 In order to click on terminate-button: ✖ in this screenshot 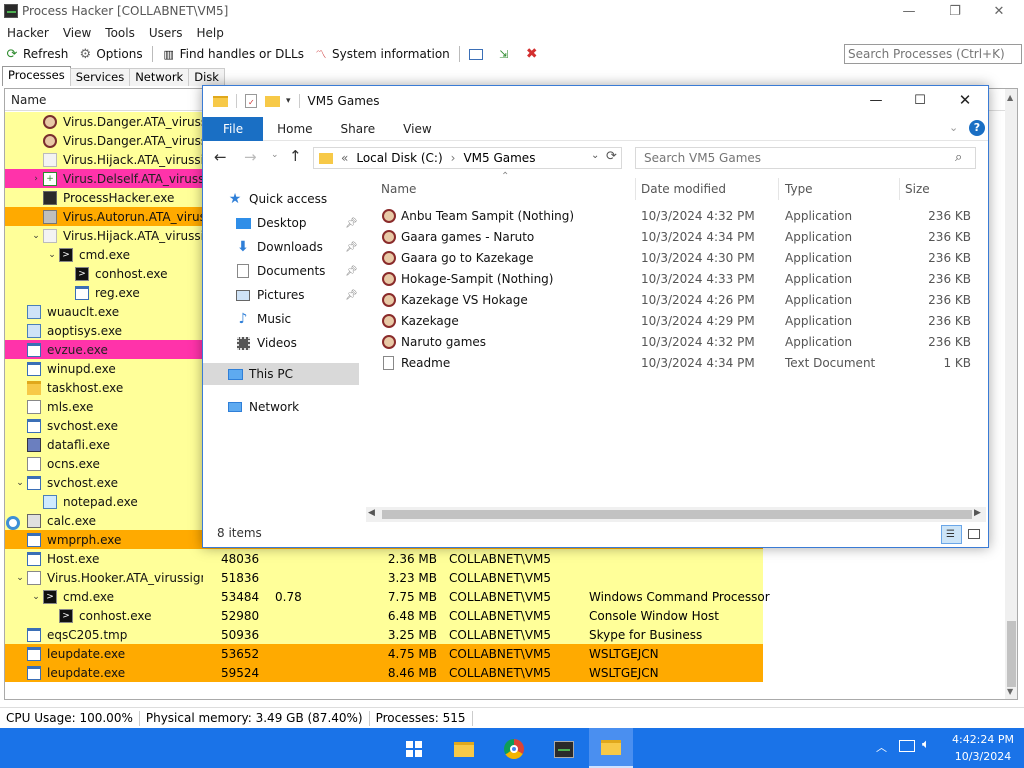, I will do `click(534, 54)`.